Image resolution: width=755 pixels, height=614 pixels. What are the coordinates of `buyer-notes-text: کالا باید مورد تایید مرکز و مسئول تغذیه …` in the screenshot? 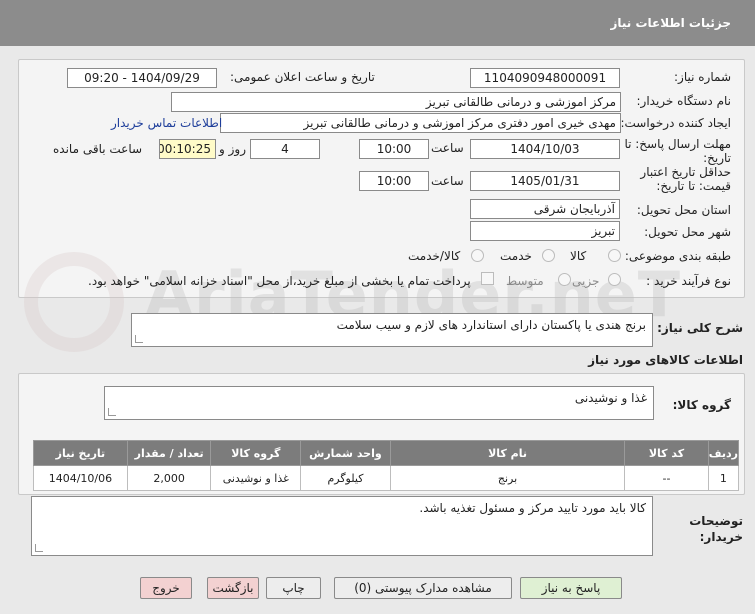 It's located at (532, 508).